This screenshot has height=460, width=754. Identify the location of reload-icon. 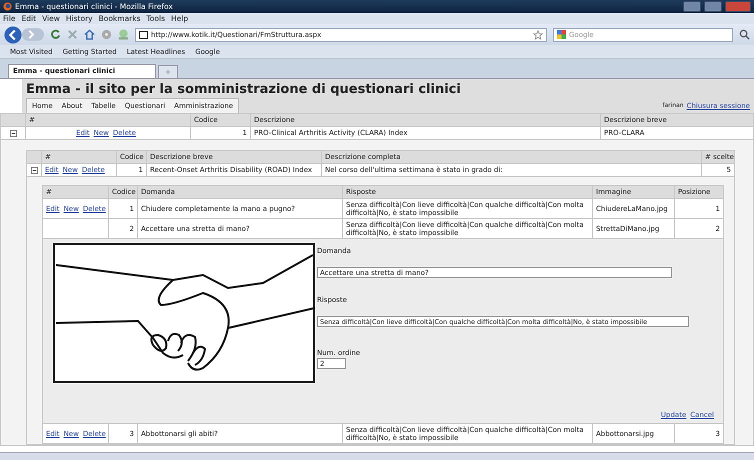
(55, 34).